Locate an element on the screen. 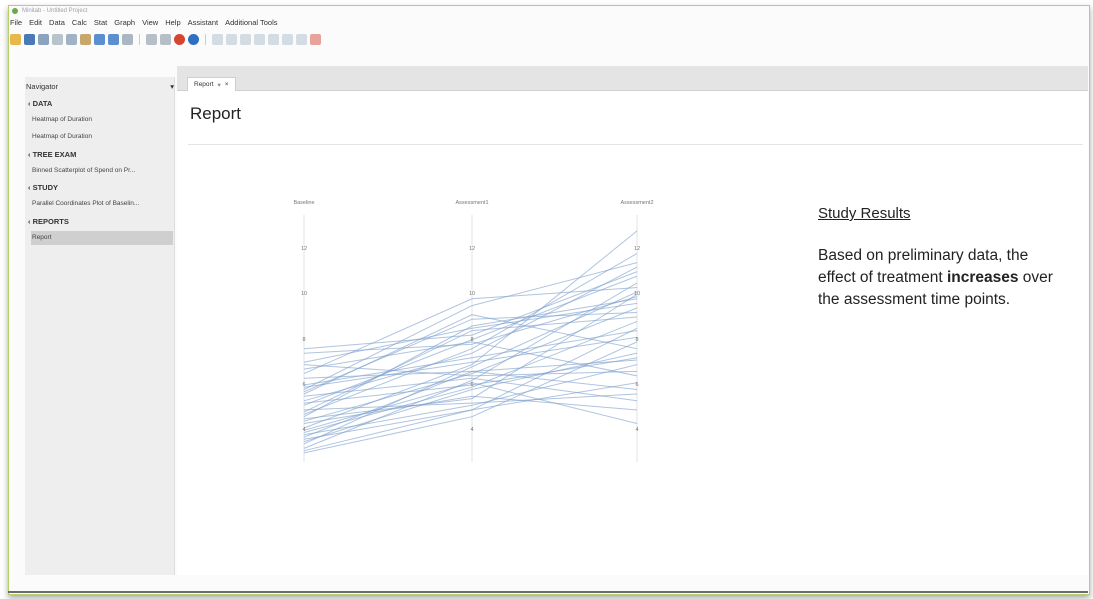 This screenshot has height=599, width=1093. study-results-heading: Study Results is located at coordinates (864, 213).